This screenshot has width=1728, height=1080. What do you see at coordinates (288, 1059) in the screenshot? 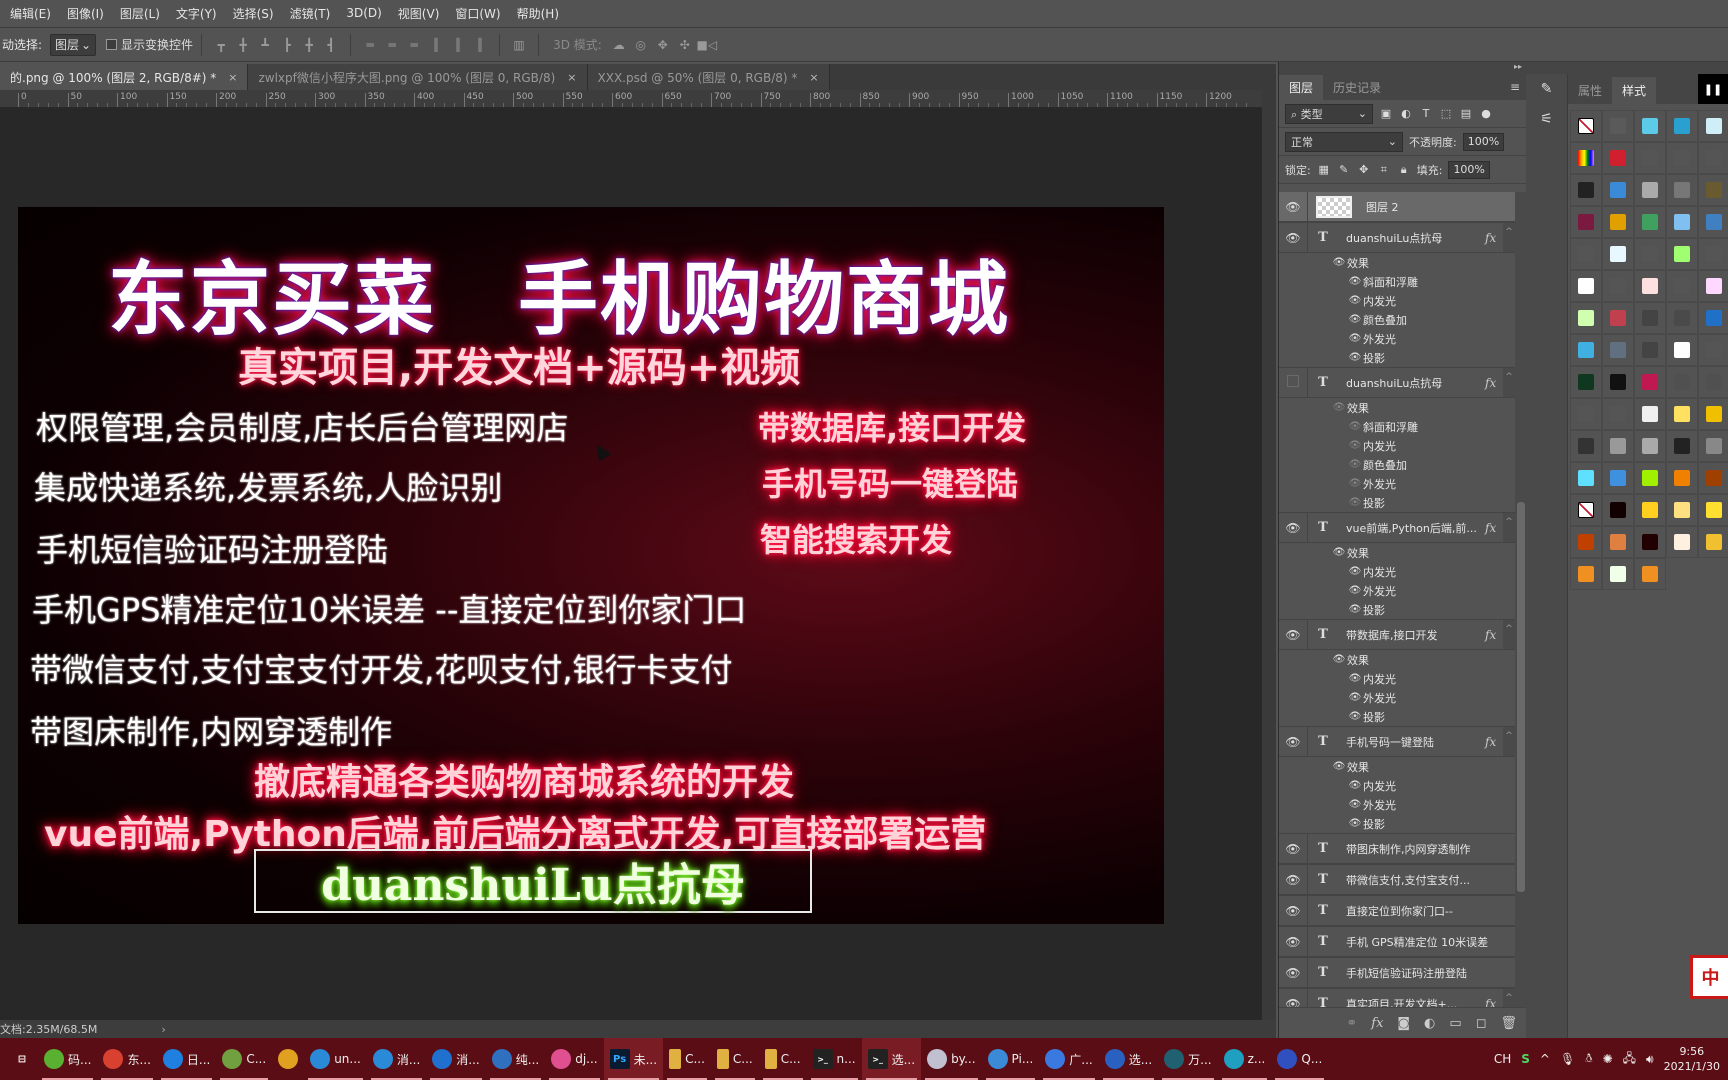
I see `taskbar-item` at bounding box center [288, 1059].